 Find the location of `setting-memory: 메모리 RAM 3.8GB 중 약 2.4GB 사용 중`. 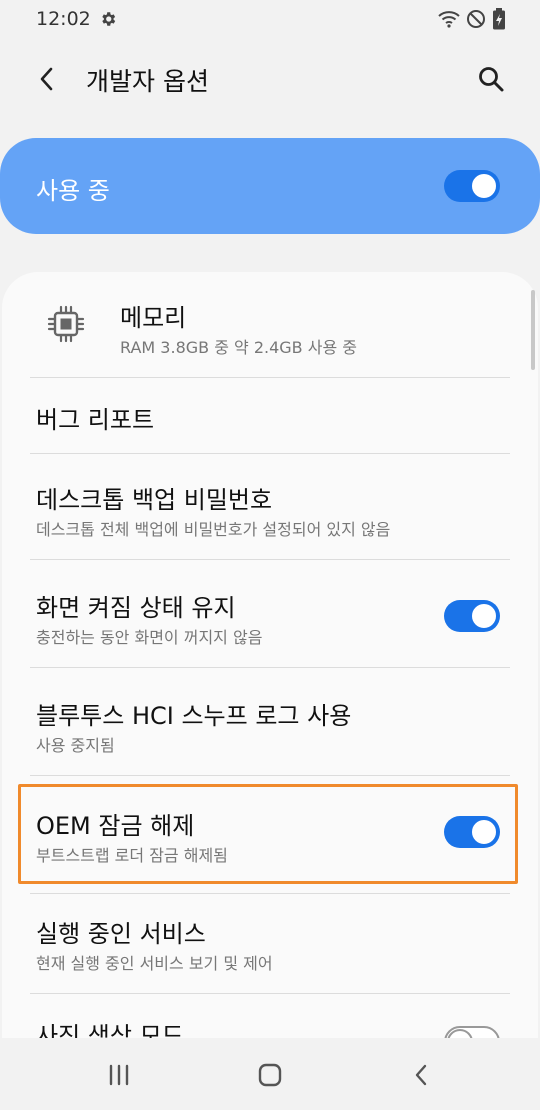

setting-memory: 메모리 RAM 3.8GB 중 약 2.4GB 사용 중 is located at coordinates (270, 325).